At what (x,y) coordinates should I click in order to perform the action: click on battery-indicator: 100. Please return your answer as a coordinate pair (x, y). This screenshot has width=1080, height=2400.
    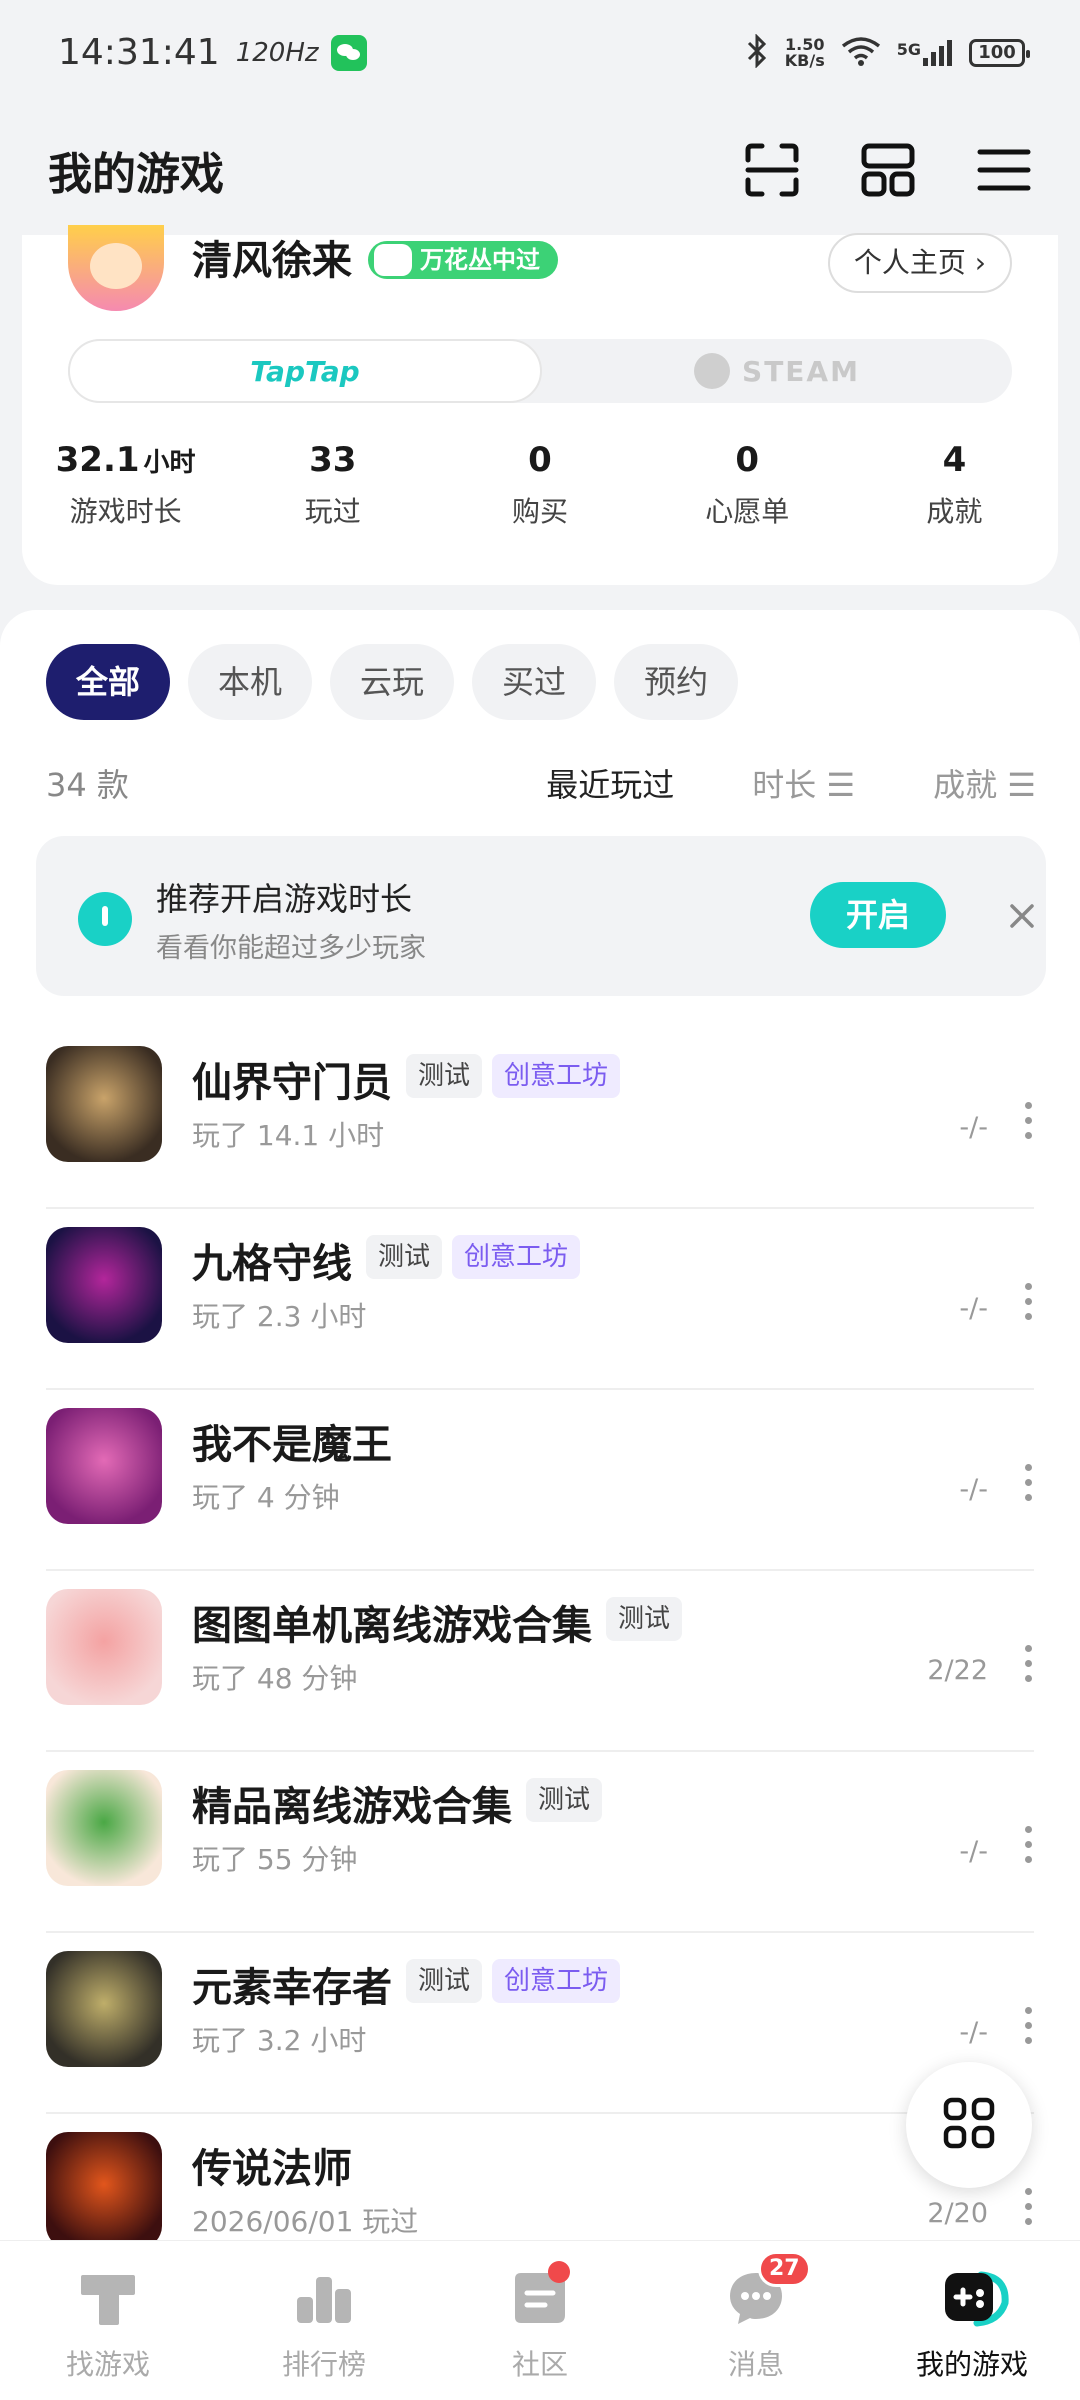
    Looking at the image, I should click on (999, 52).